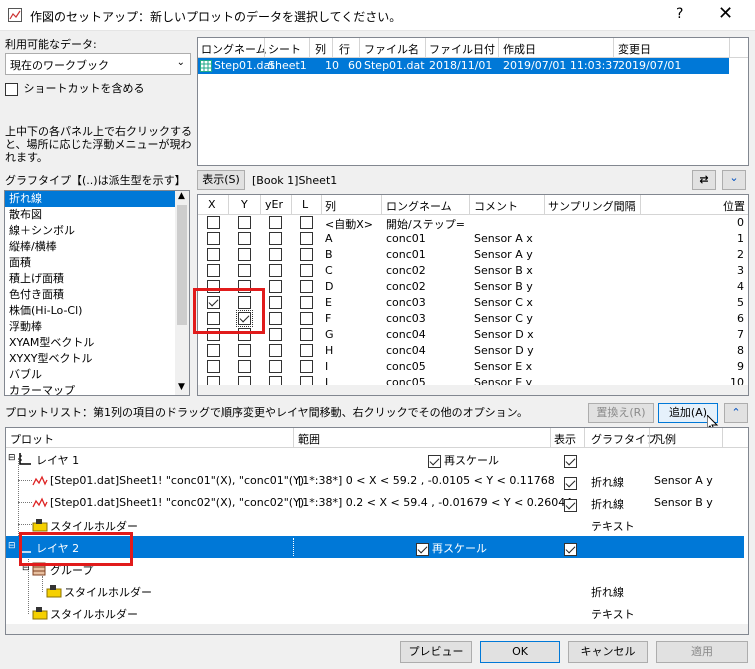 The height and width of the screenshot is (669, 755). What do you see at coordinates (75, 88) in the screenshot?
I see `shortcut-checkbox-row: ショートカットを含める` at bounding box center [75, 88].